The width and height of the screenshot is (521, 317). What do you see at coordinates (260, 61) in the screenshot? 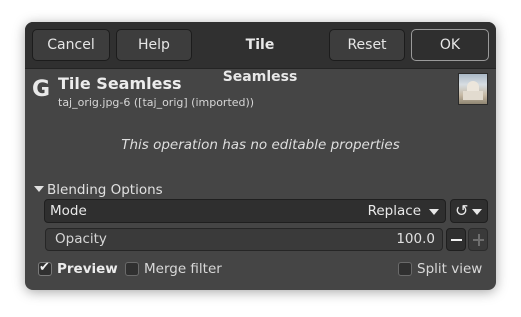
I see `dialog-title: Tile Seamless` at bounding box center [260, 61].